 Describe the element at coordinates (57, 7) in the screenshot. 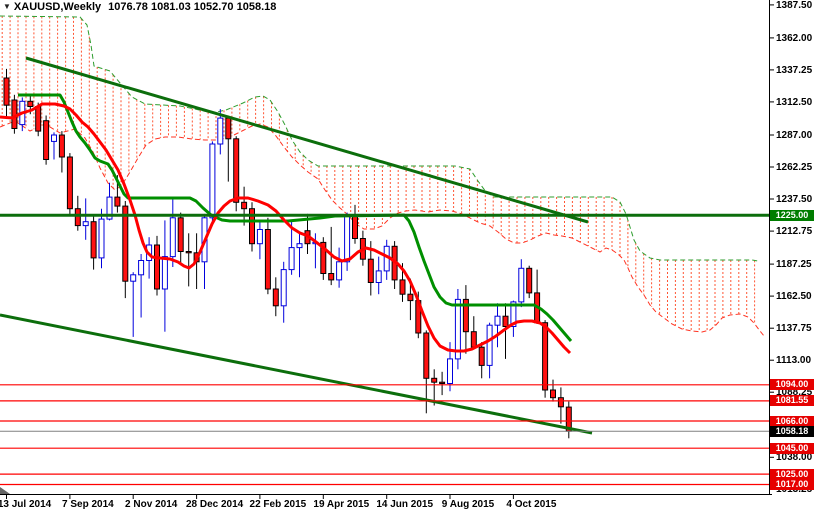

I see `symbol-period-label: XAUUSD,Weekly` at that location.